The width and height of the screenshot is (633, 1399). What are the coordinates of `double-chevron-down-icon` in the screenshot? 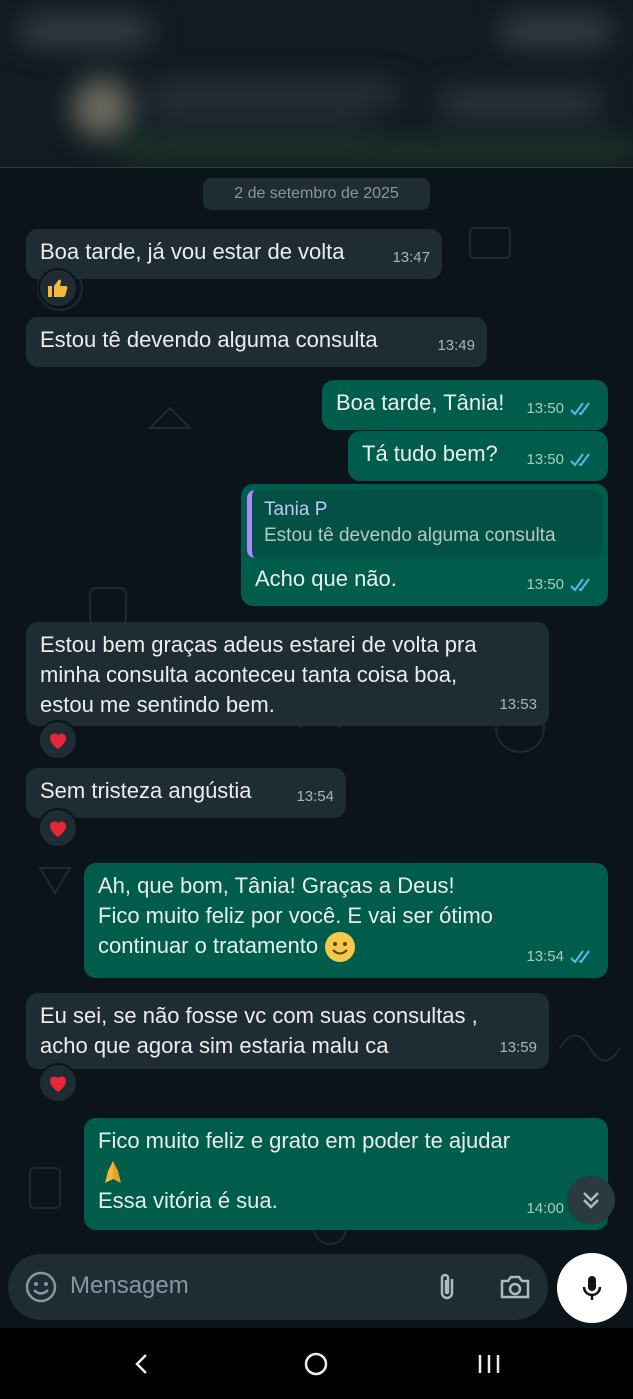 It's located at (591, 1200).